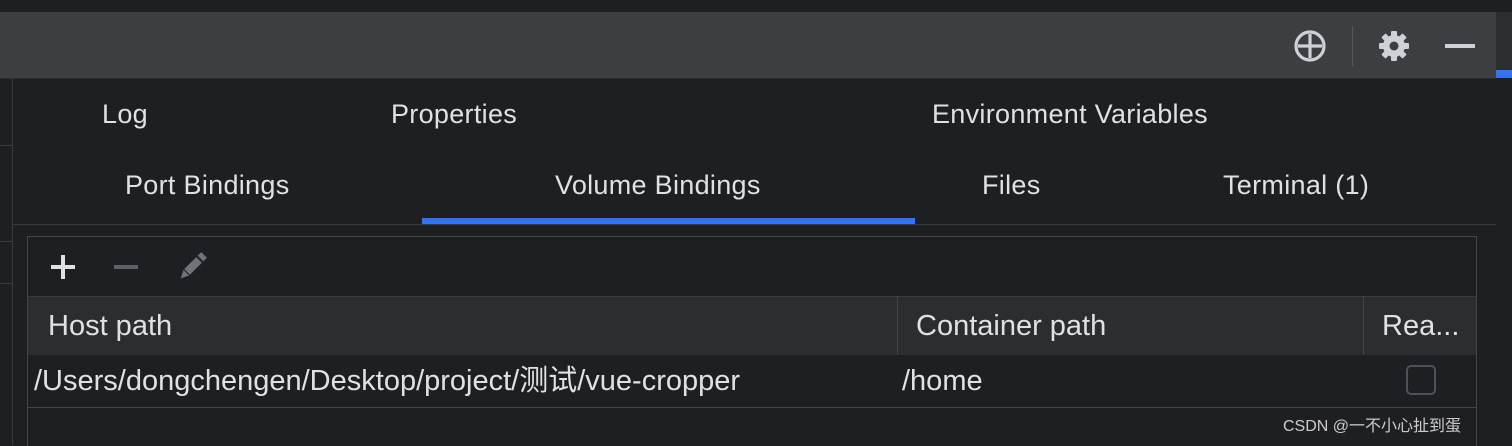  I want to click on gear-icon, so click(1394, 46).